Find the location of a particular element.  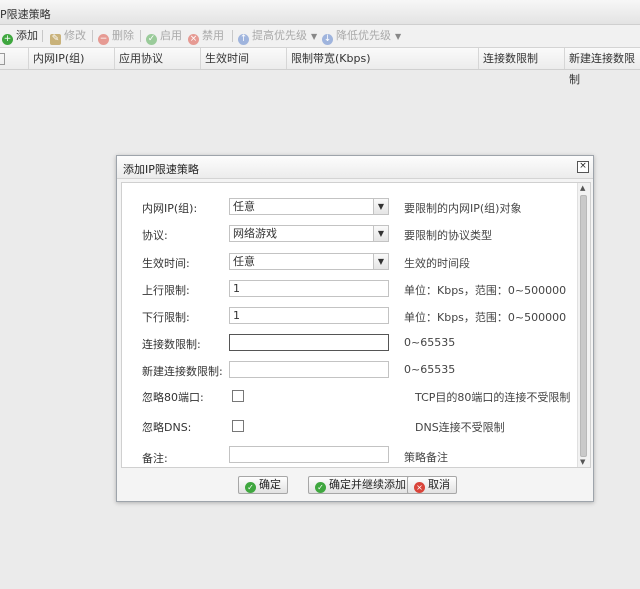

new-connection-limit-hint: 0~65535 is located at coordinates (430, 369).